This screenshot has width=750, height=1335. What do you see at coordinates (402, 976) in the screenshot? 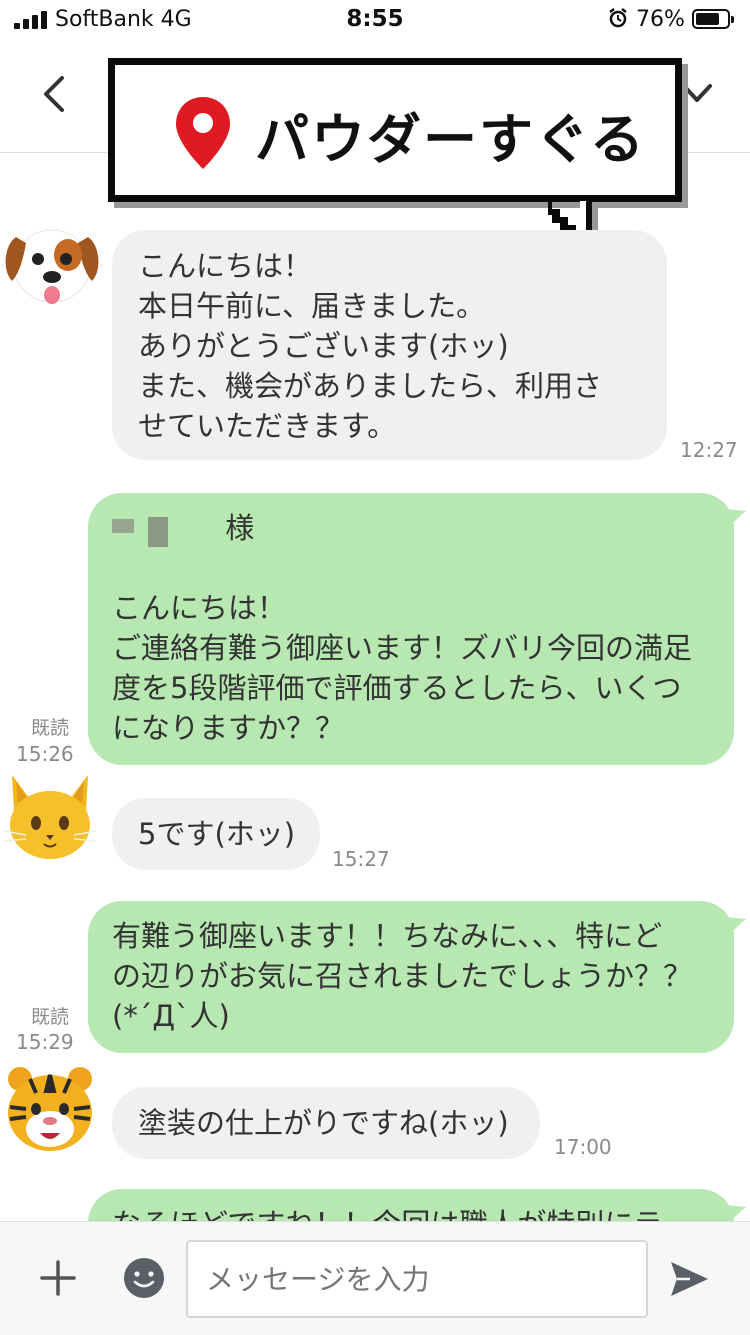
I see `message-line: の辺りがお気に召されましたでしょうか？？` at bounding box center [402, 976].